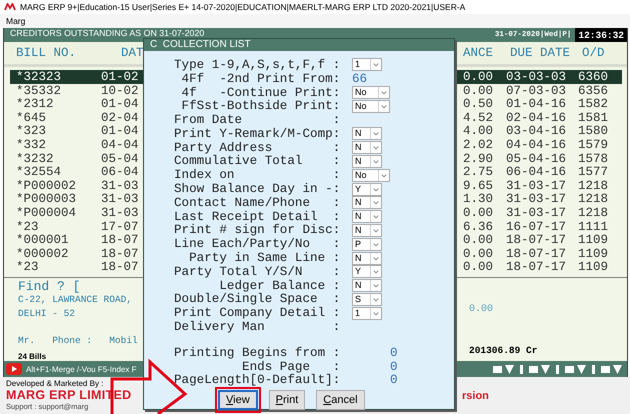 This screenshot has width=630, height=414. I want to click on table-cell-text: 07-03-03, so click(537, 91).